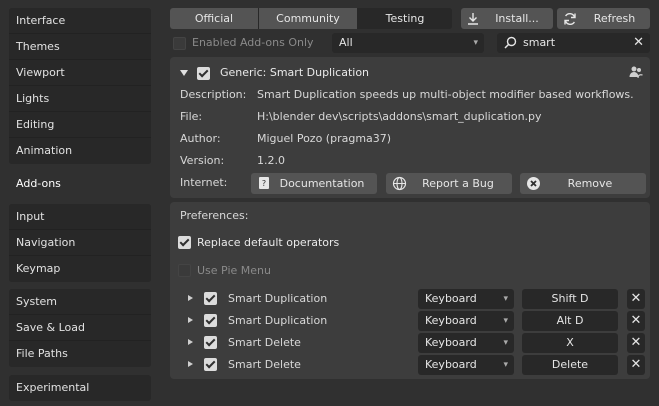 Image resolution: width=659 pixels, height=406 pixels. I want to click on sidebar-group-experimental: Experimental, so click(80, 388).